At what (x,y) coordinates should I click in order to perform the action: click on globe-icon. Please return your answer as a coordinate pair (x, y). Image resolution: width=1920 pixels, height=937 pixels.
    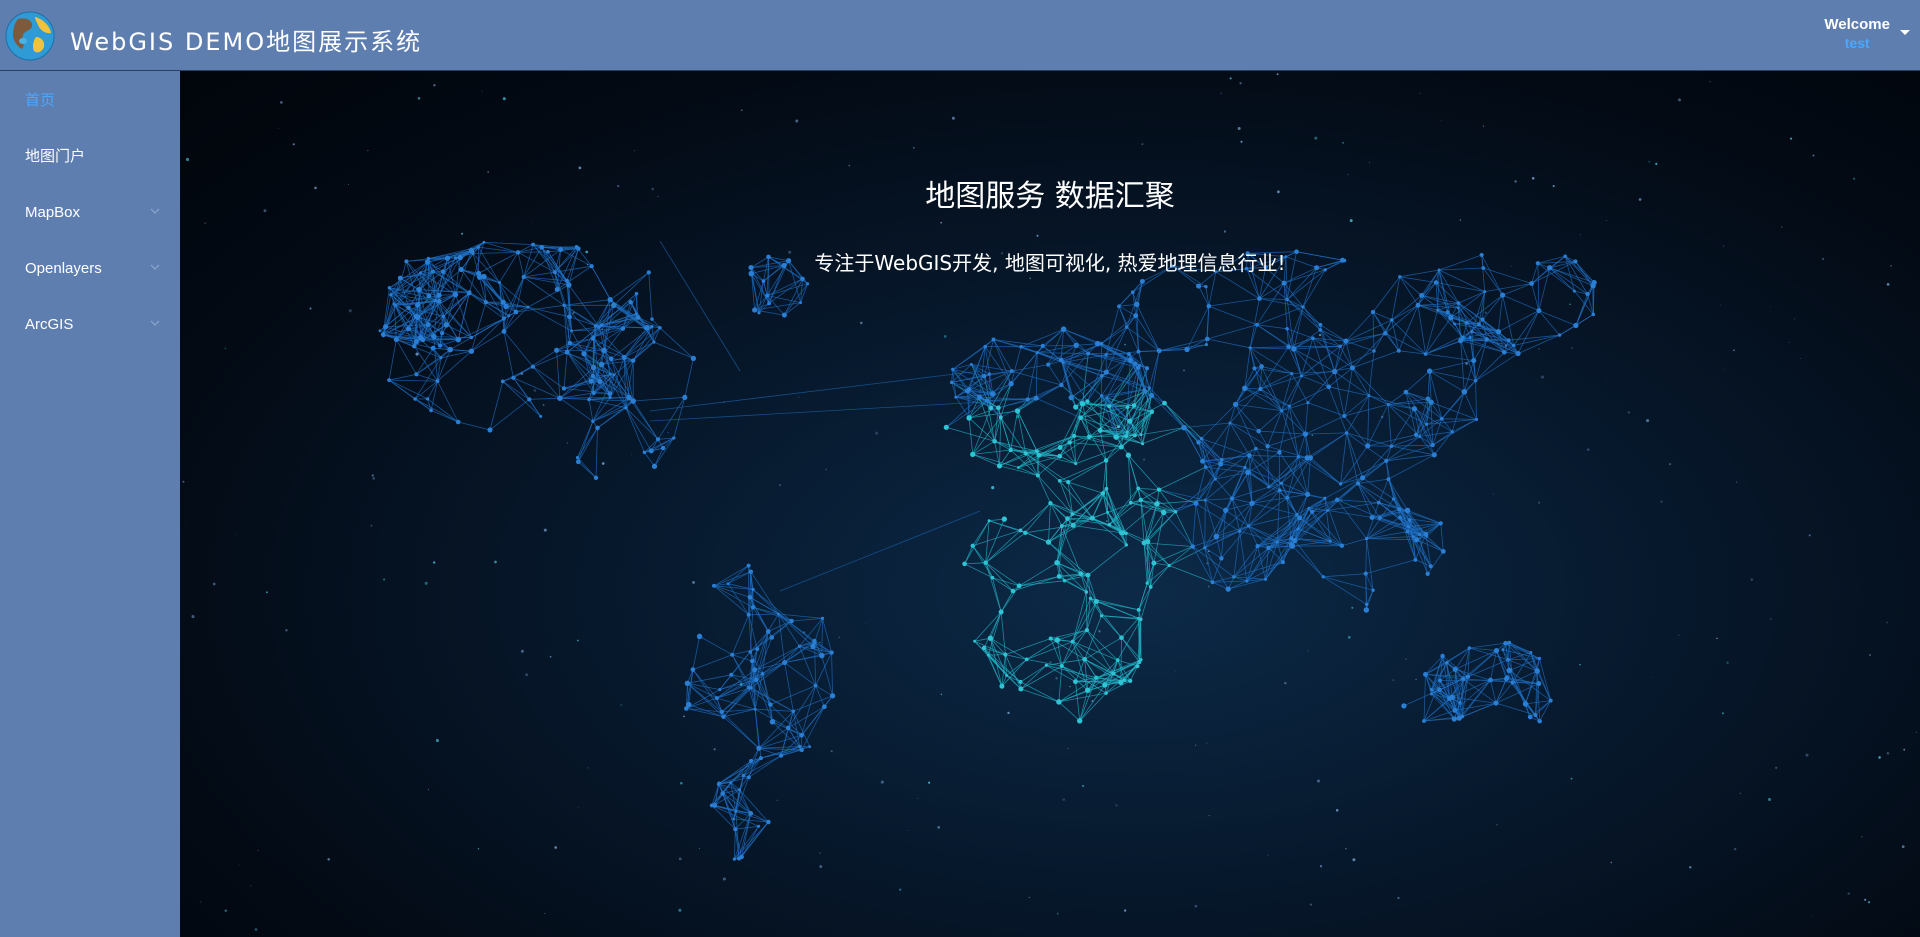
    Looking at the image, I should click on (30, 36).